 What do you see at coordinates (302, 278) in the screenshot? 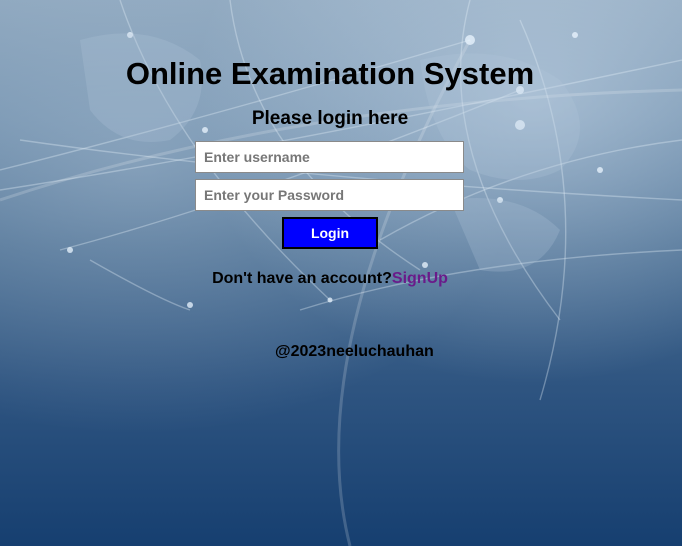
I see `signup-prompt: Don't have an account?` at bounding box center [302, 278].